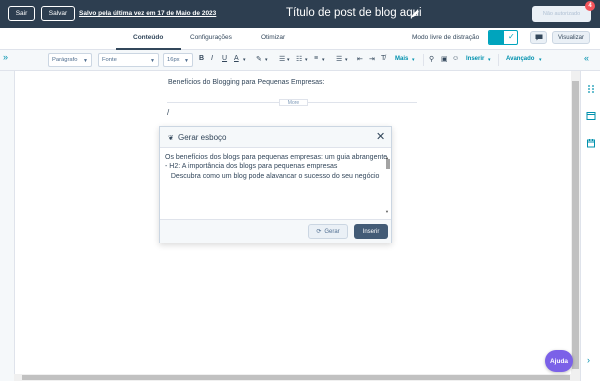 The height and width of the screenshot is (381, 600). Describe the element at coordinates (339, 59) in the screenshot. I see `line-spacing-icon: ☰` at that location.